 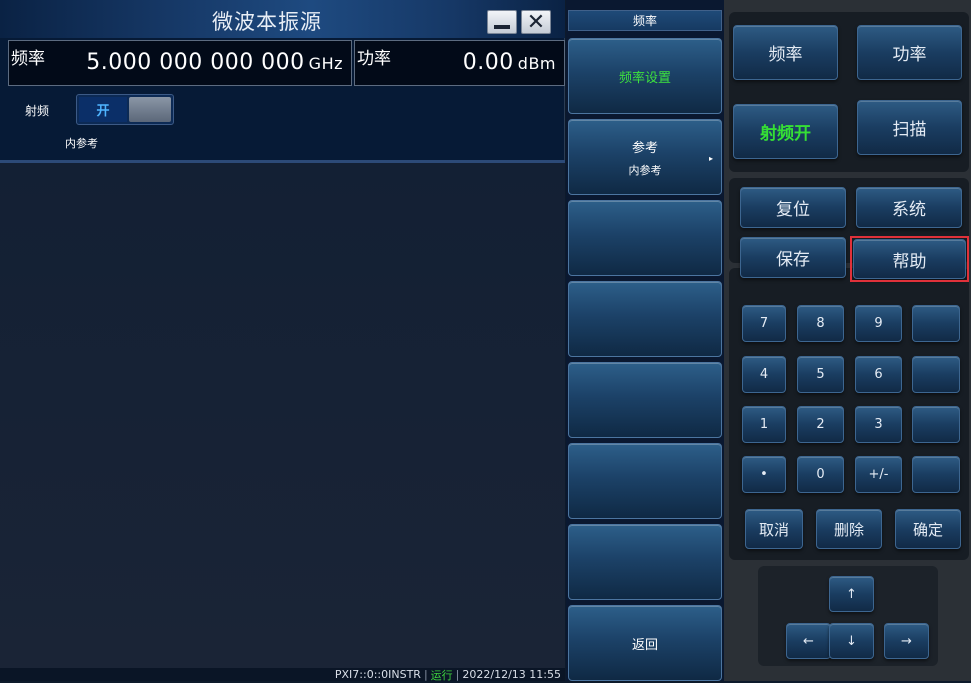 What do you see at coordinates (851, 594) in the screenshot?
I see `arrow-up-key: ↑` at bounding box center [851, 594].